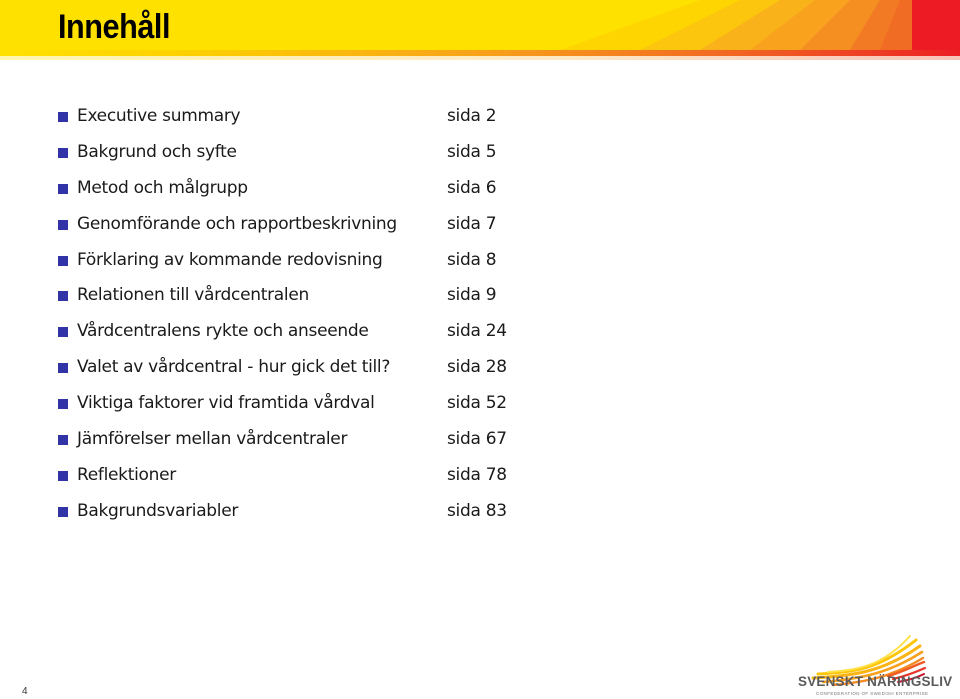 The image size is (960, 699). I want to click on toc-item: Bakgrundsvariabler sida 83, so click(298, 511).